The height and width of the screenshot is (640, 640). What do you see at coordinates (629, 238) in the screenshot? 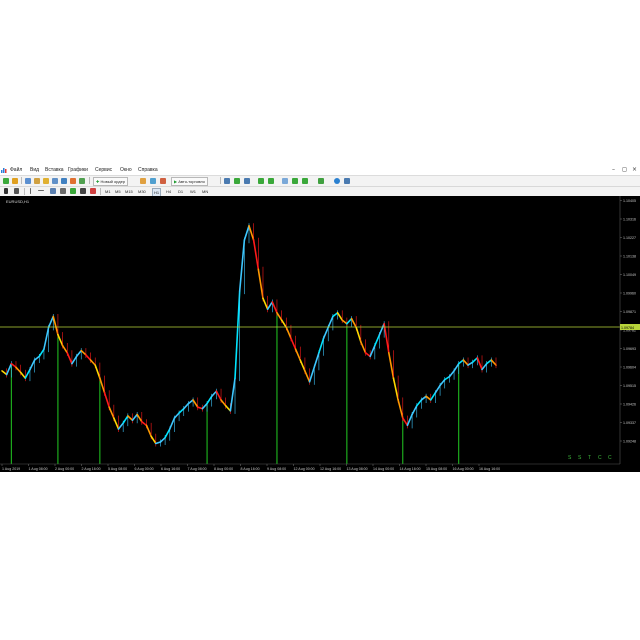
I see `price-axis-label: 1.10227` at bounding box center [629, 238].